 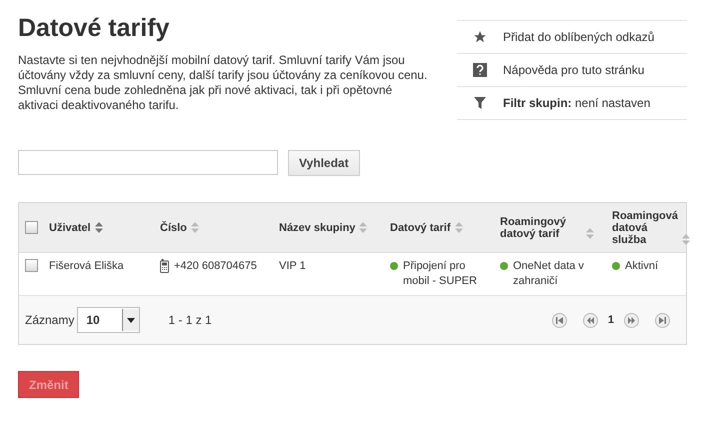 I want to click on page-title: Datové tarify, so click(x=94, y=28).